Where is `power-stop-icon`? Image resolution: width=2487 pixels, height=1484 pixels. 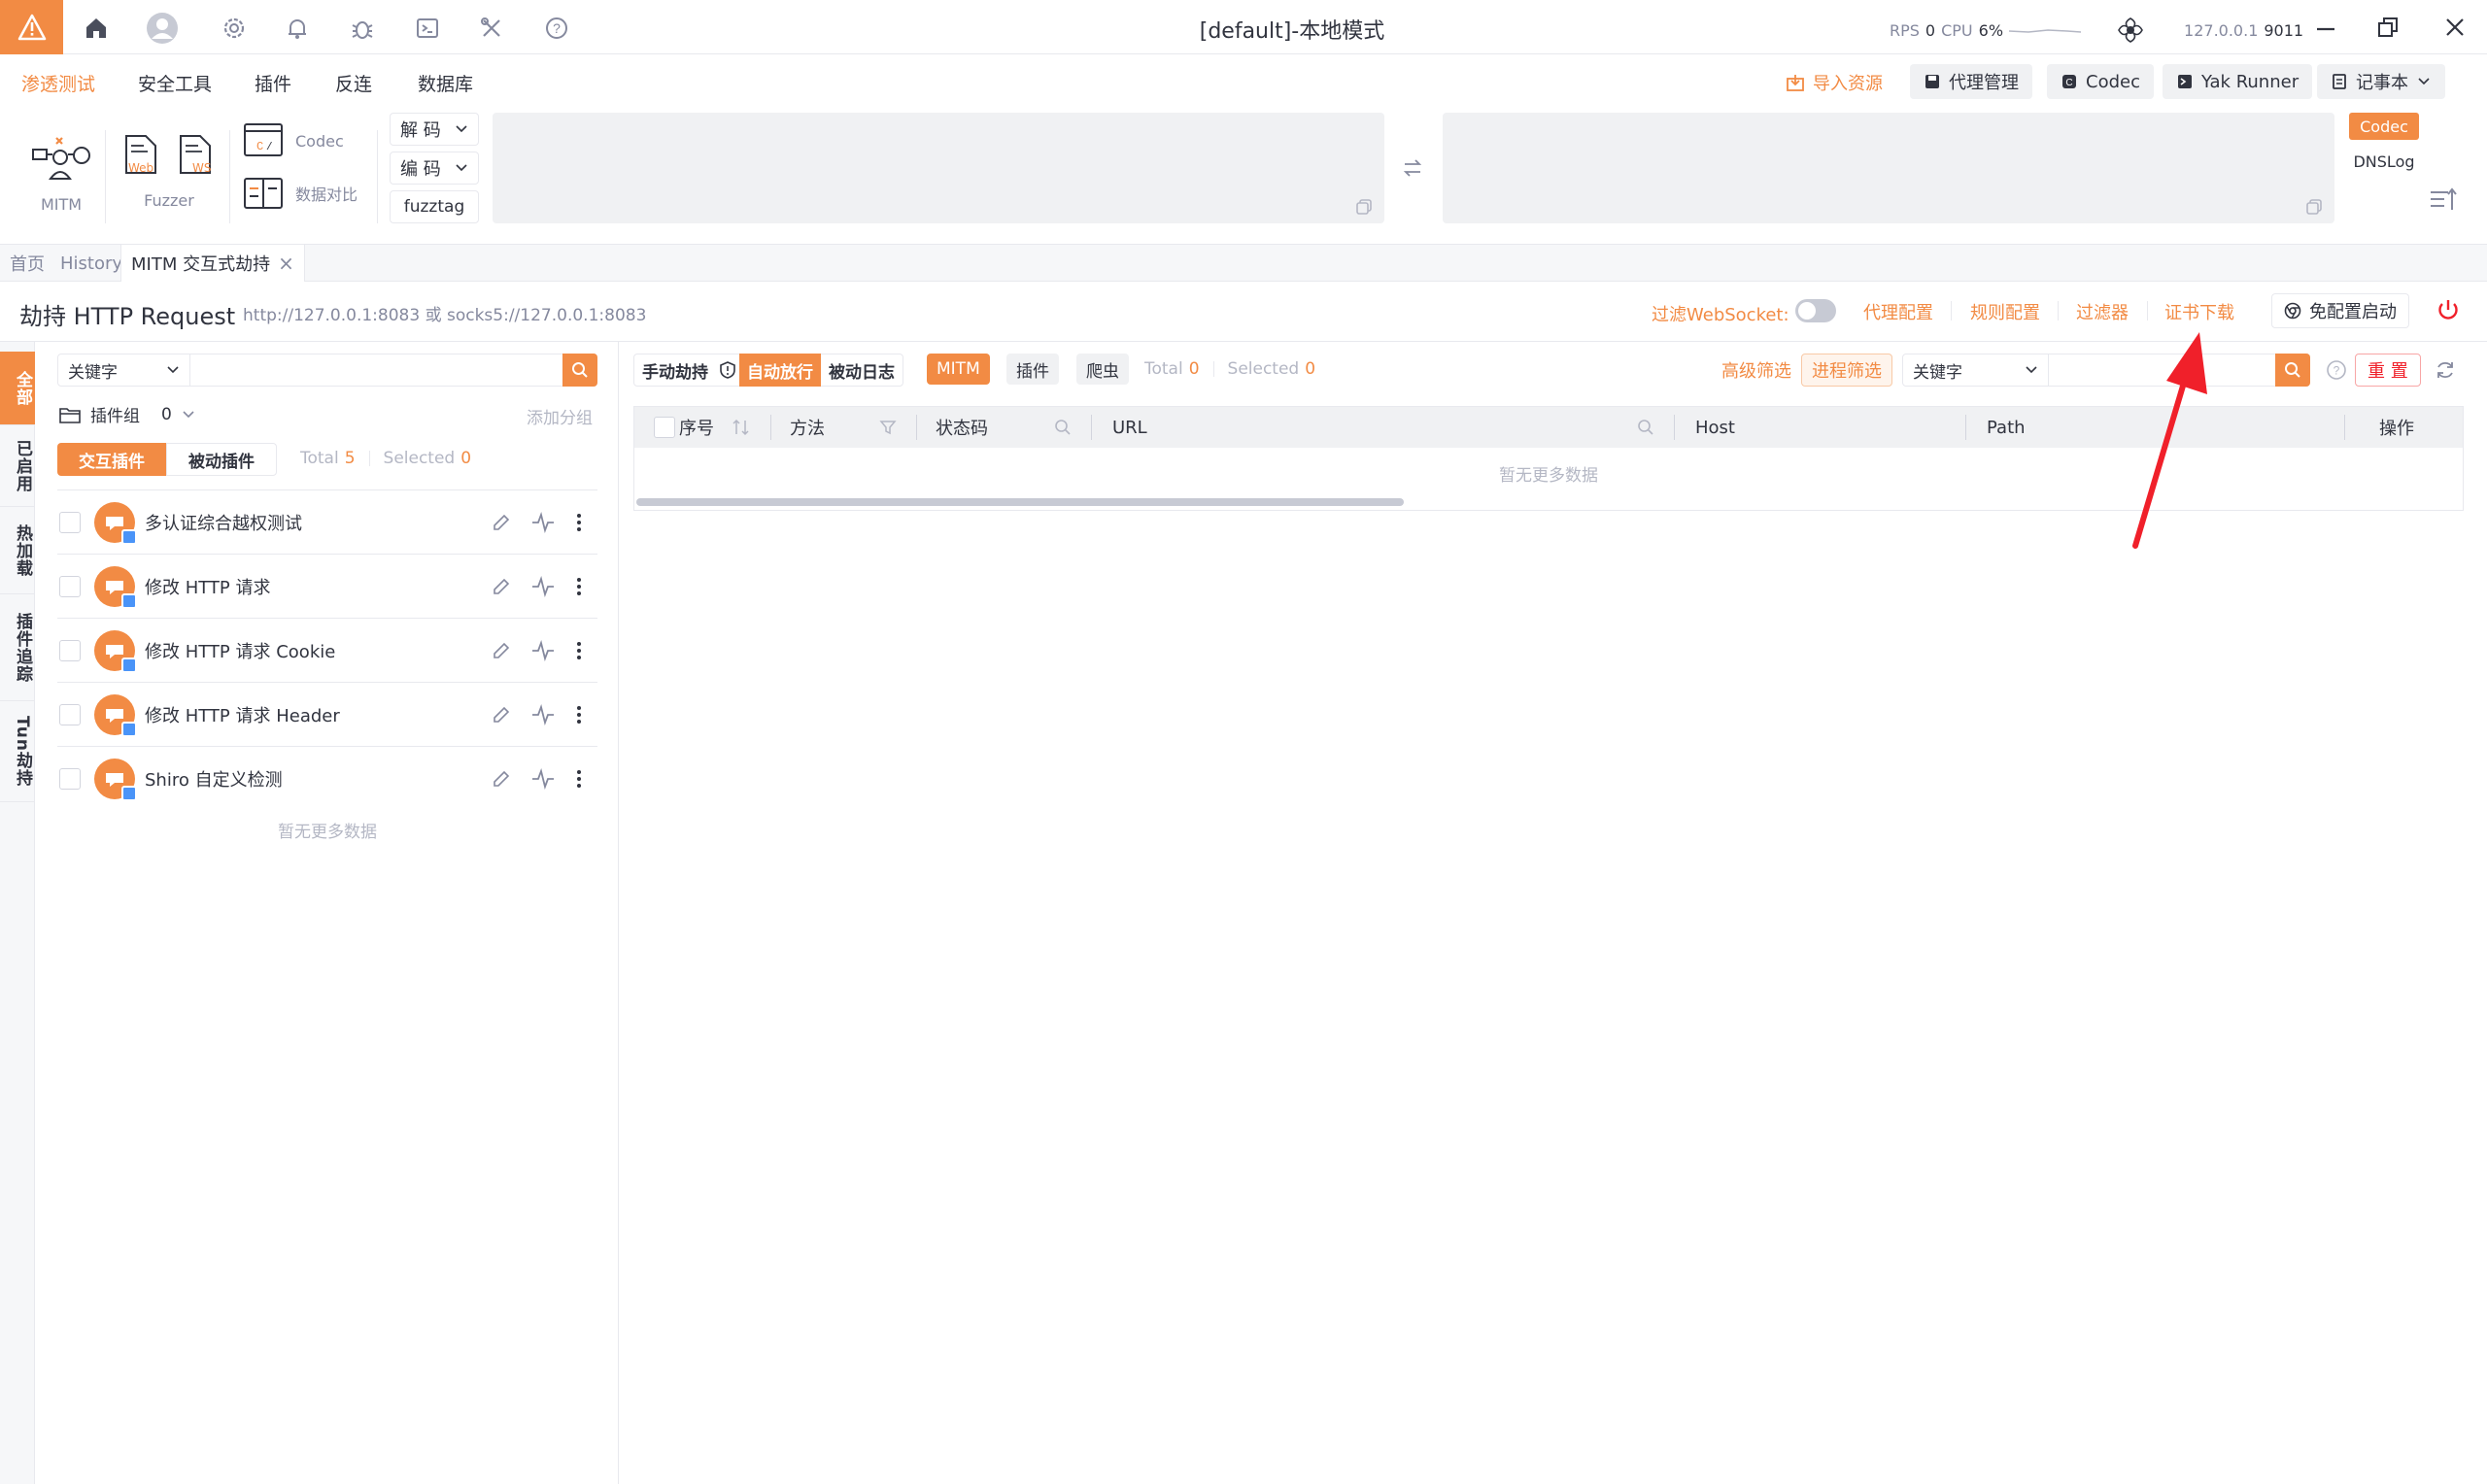 power-stop-icon is located at coordinates (2448, 312).